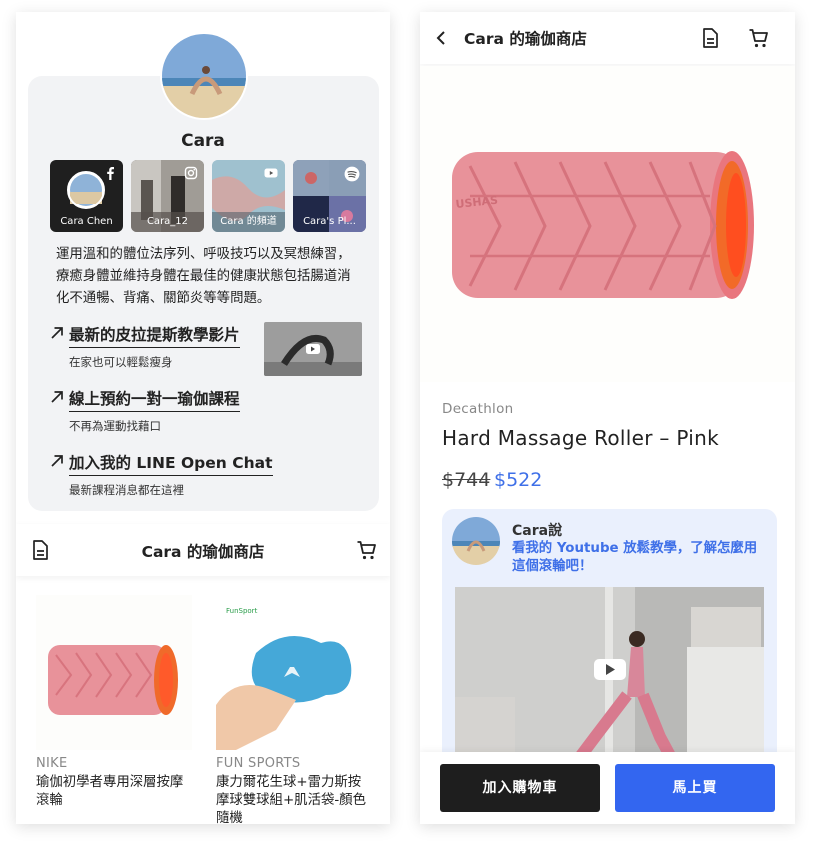  I want to click on document-icon, so click(710, 38).